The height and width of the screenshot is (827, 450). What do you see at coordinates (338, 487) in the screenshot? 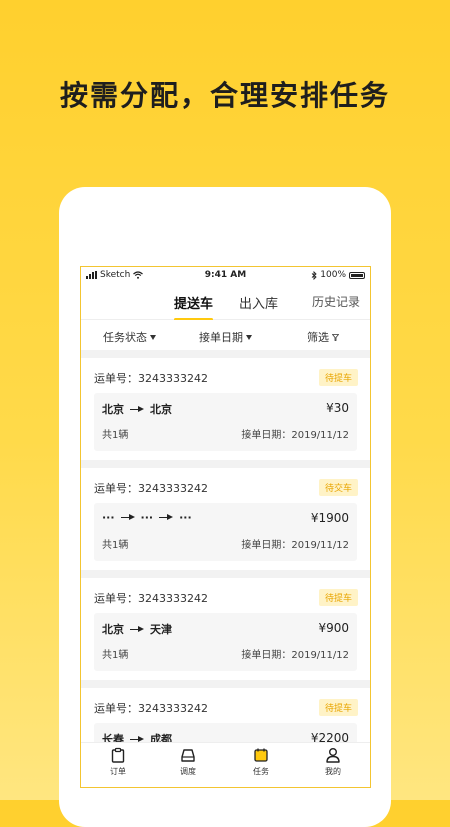
I see `status-badge: 待交车` at bounding box center [338, 487].